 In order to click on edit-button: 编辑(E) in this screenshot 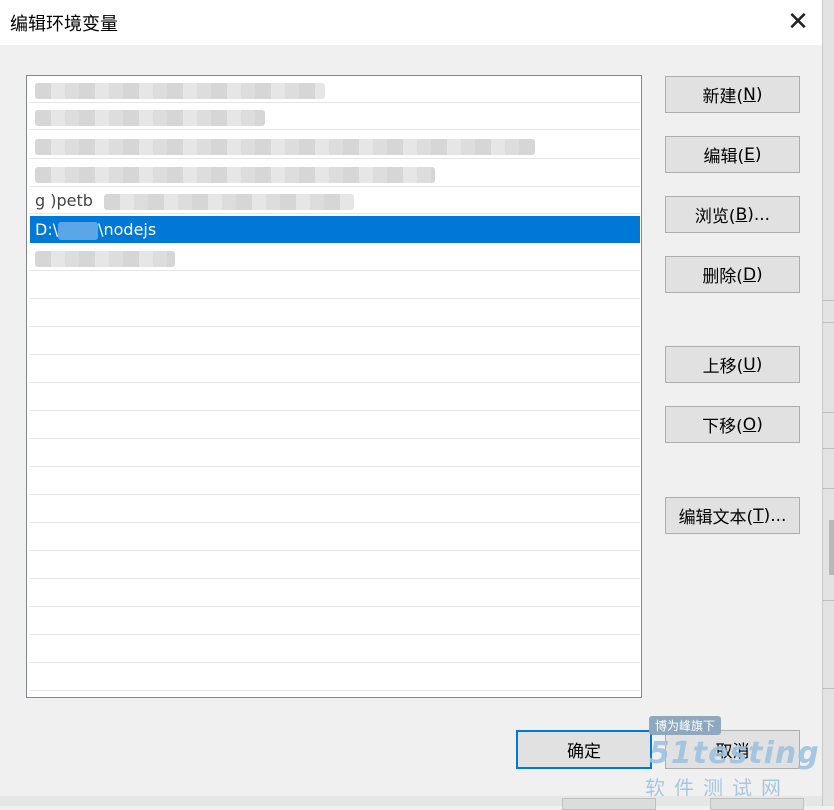, I will do `click(732, 154)`.